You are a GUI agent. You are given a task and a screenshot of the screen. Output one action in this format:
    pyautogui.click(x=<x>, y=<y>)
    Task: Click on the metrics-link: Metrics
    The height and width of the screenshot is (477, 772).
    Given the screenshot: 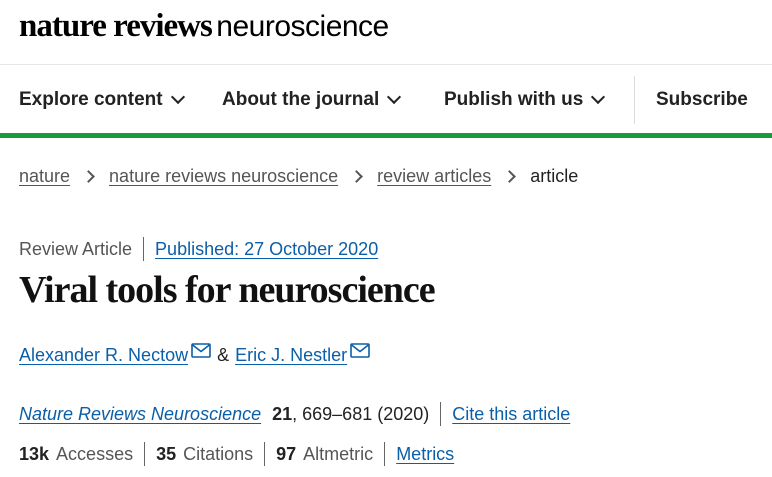 What is the action you would take?
    pyautogui.click(x=425, y=454)
    